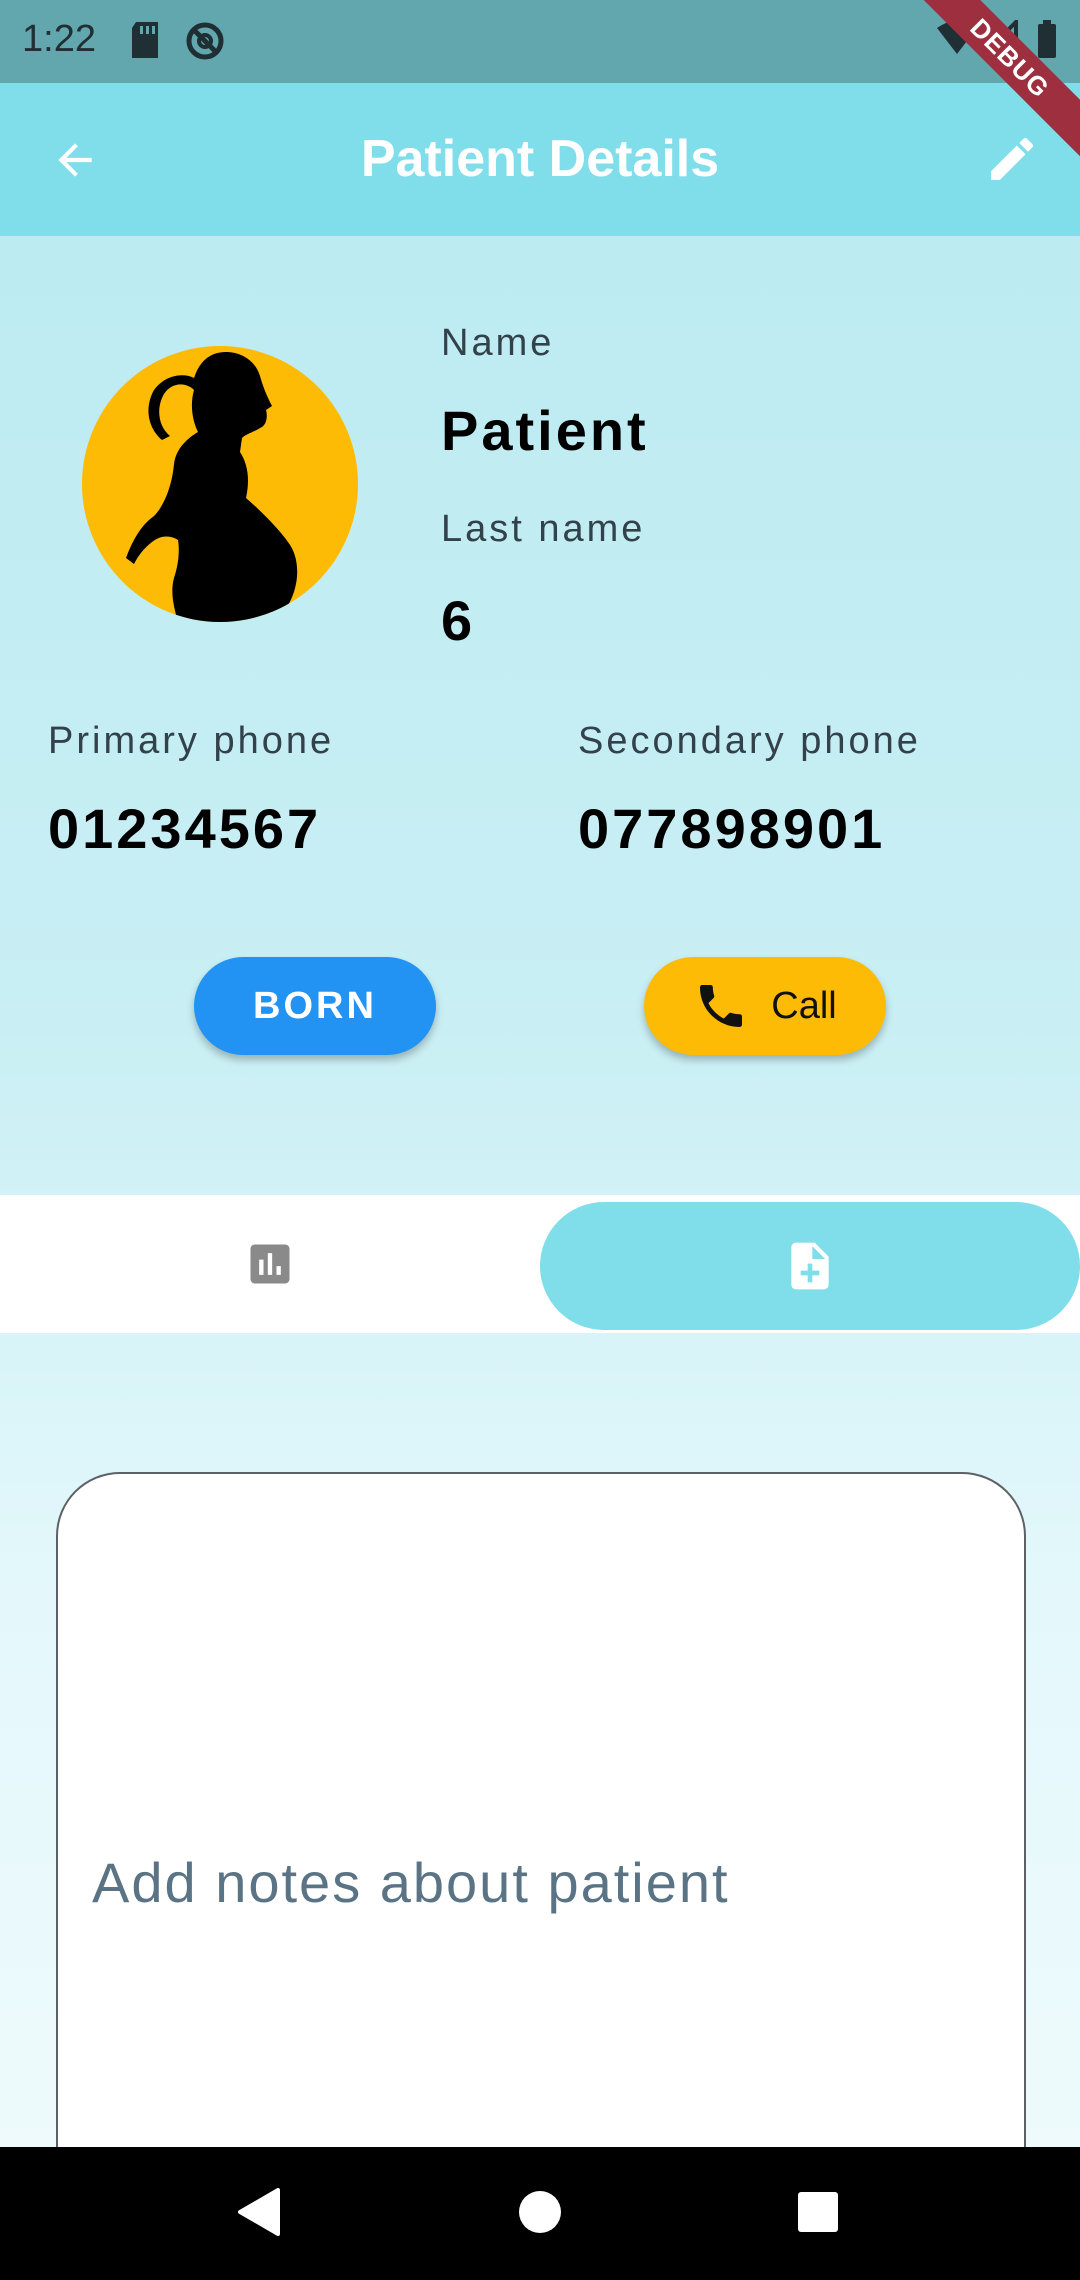  What do you see at coordinates (540, 41) in the screenshot?
I see `status-bar: 1:22` at bounding box center [540, 41].